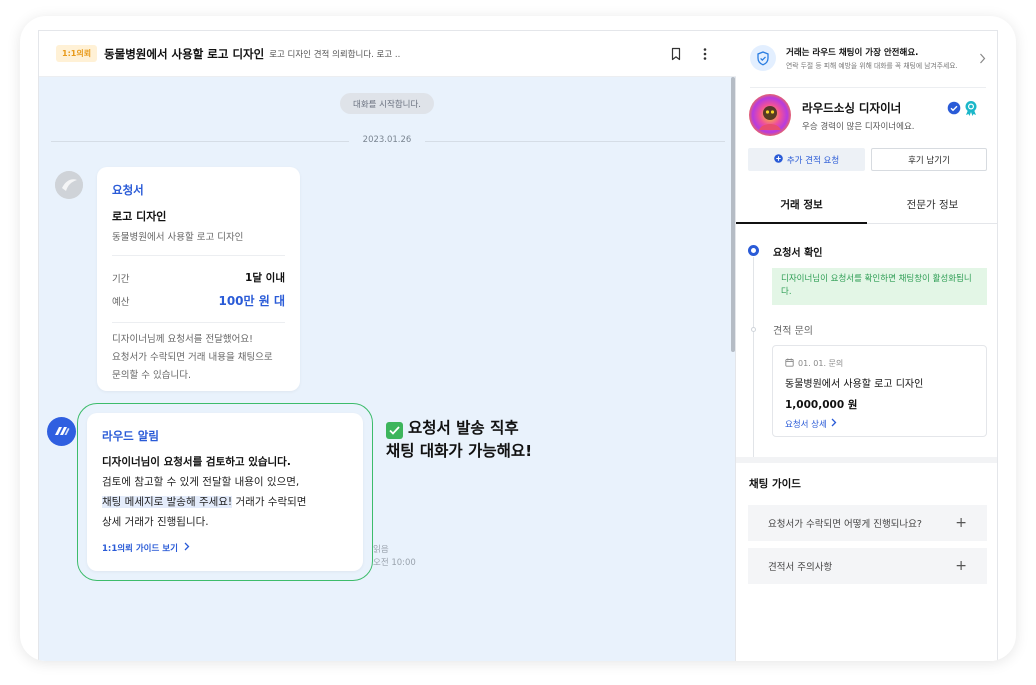 The width and height of the screenshot is (1036, 685). What do you see at coordinates (130, 436) in the screenshot?
I see `alert-card-title: 라우드 알림` at bounding box center [130, 436].